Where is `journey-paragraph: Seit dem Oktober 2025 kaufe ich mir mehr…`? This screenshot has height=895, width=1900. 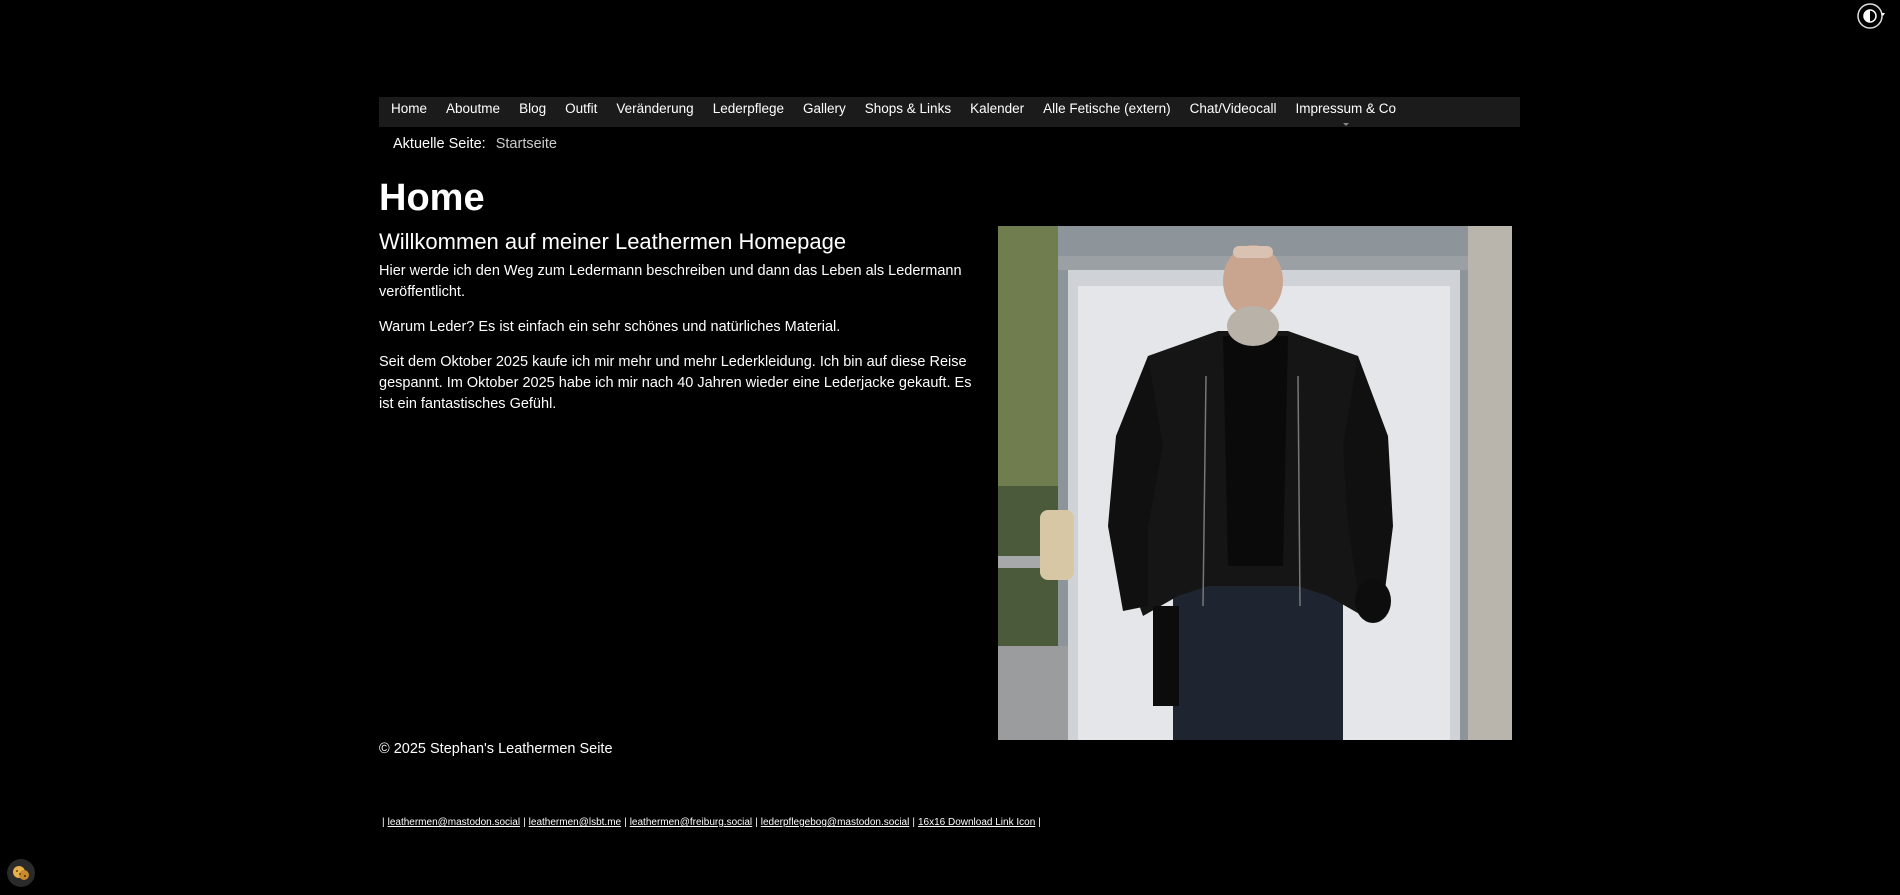
journey-paragraph: Seit dem Oktober 2025 kaufe ich mir mehr… is located at coordinates (675, 383).